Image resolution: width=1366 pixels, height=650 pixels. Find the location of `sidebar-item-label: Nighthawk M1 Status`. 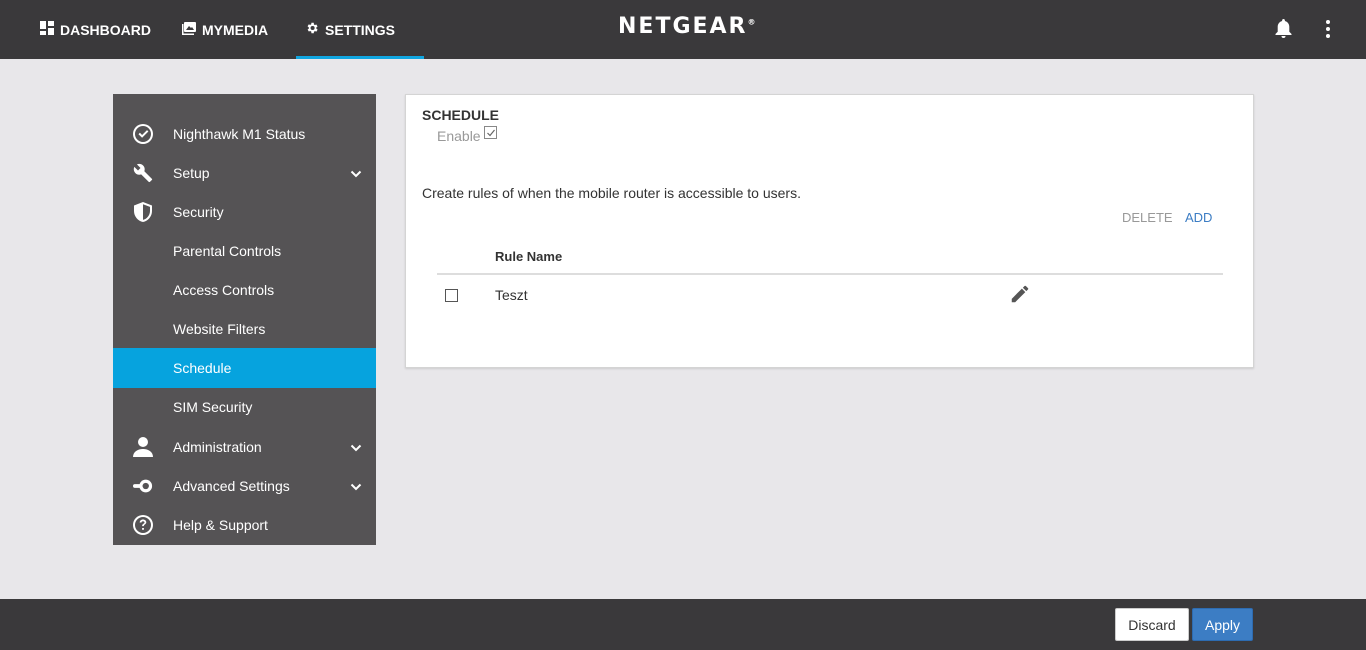

sidebar-item-label: Nighthawk M1 Status is located at coordinates (239, 133).